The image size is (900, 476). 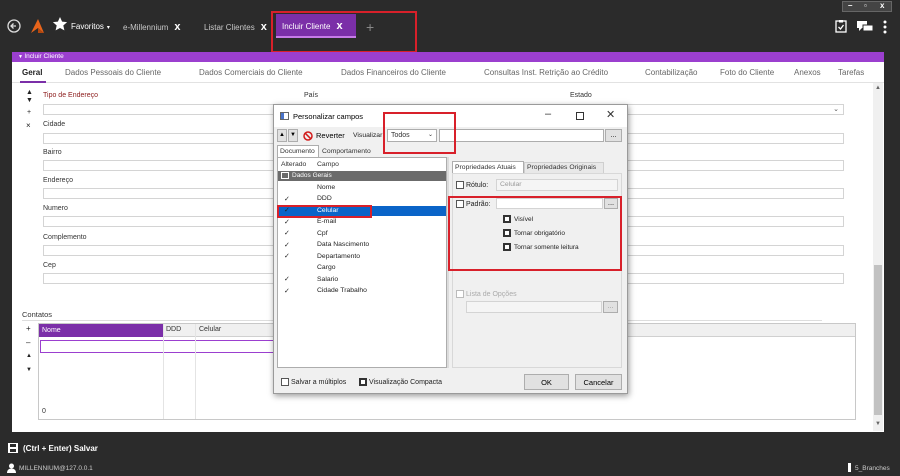 I want to click on move-down-arrow-icon: ▼, so click(x=29, y=100).